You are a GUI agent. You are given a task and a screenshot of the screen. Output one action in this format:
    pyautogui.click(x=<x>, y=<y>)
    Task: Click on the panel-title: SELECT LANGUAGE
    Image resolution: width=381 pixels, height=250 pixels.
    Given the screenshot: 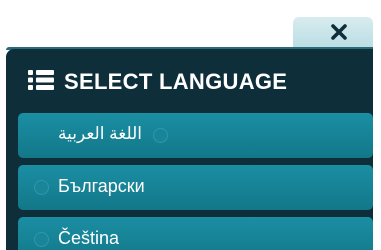 What is the action you would take?
    pyautogui.click(x=176, y=81)
    